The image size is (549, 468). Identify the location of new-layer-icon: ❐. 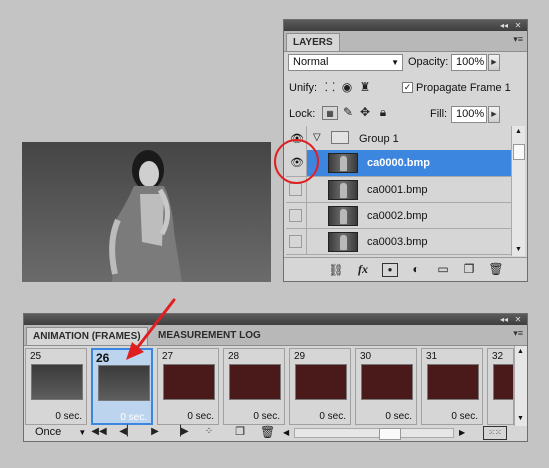
(469, 269).